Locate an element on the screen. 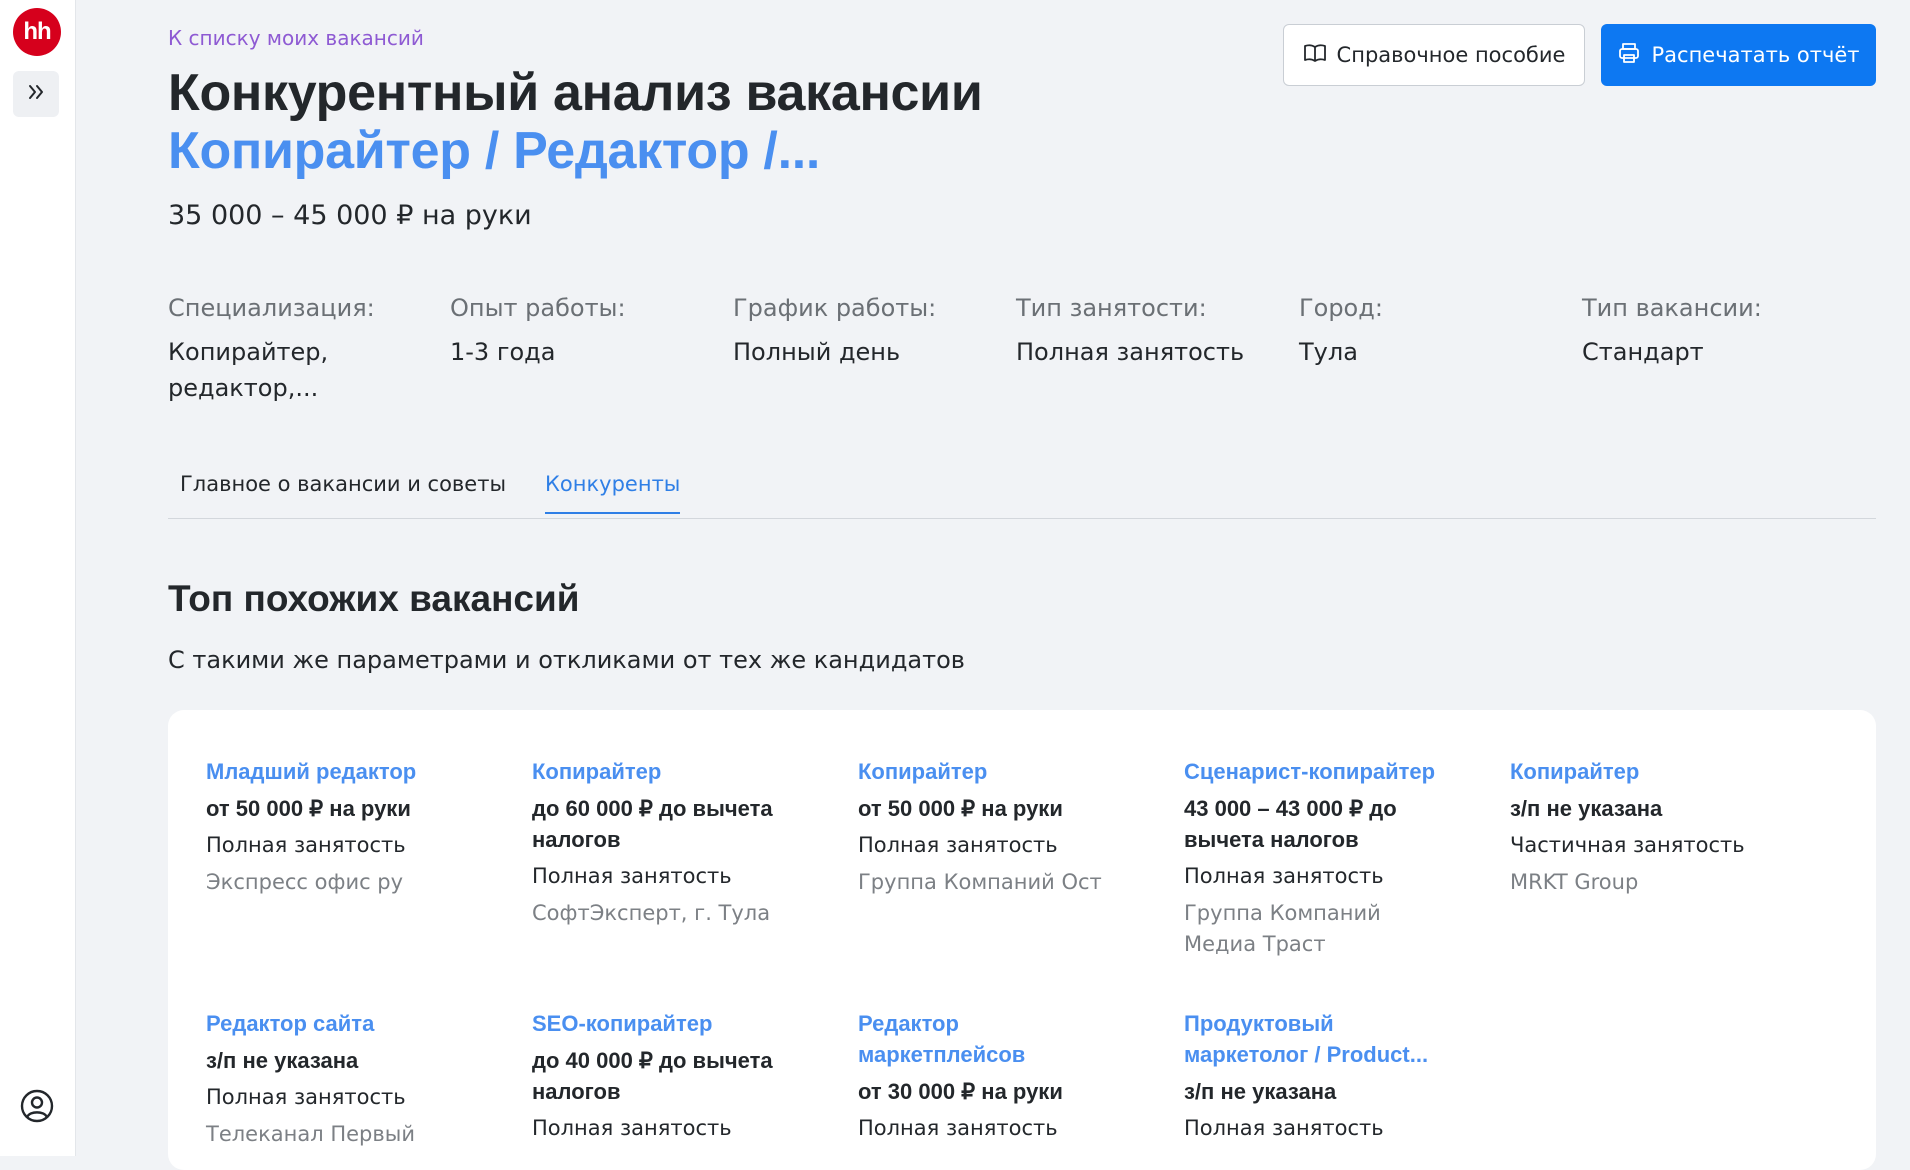 Image resolution: width=1910 pixels, height=1170 pixels. help-guide-label: Справочное пособие is located at coordinates (1451, 55).